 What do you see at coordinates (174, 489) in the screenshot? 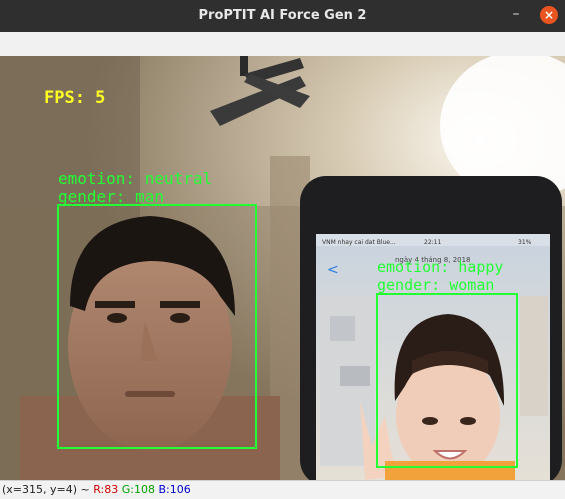
I see `pixel-b-value: B:106` at bounding box center [174, 489].